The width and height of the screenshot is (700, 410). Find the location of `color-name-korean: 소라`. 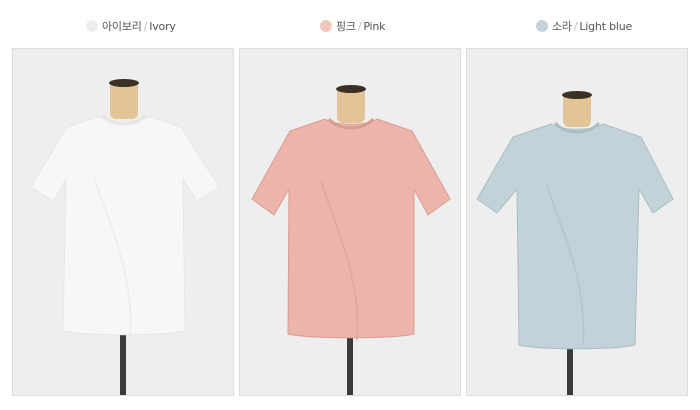

color-name-korean: 소라 is located at coordinates (562, 26).